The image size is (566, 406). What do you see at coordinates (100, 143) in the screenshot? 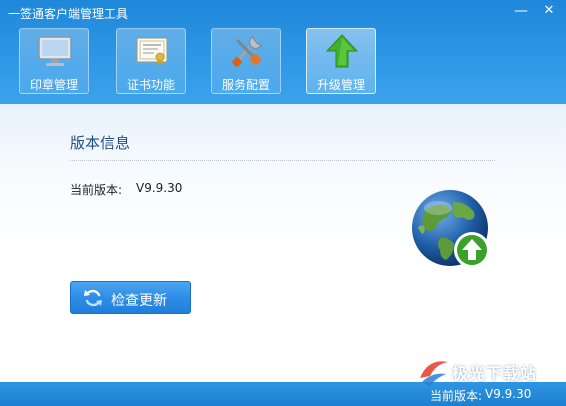
I see `section-title: 版本信息` at bounding box center [100, 143].